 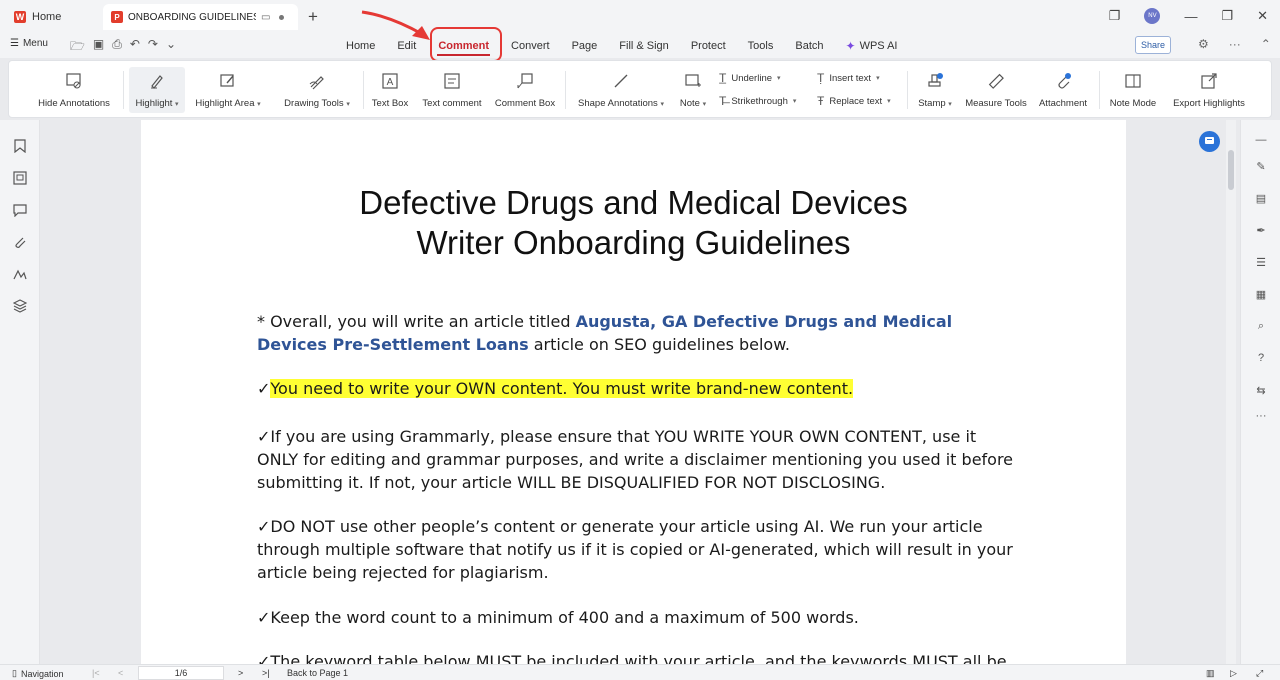 What do you see at coordinates (704, 104) in the screenshot?
I see `caret-icon: ▾` at bounding box center [704, 104].